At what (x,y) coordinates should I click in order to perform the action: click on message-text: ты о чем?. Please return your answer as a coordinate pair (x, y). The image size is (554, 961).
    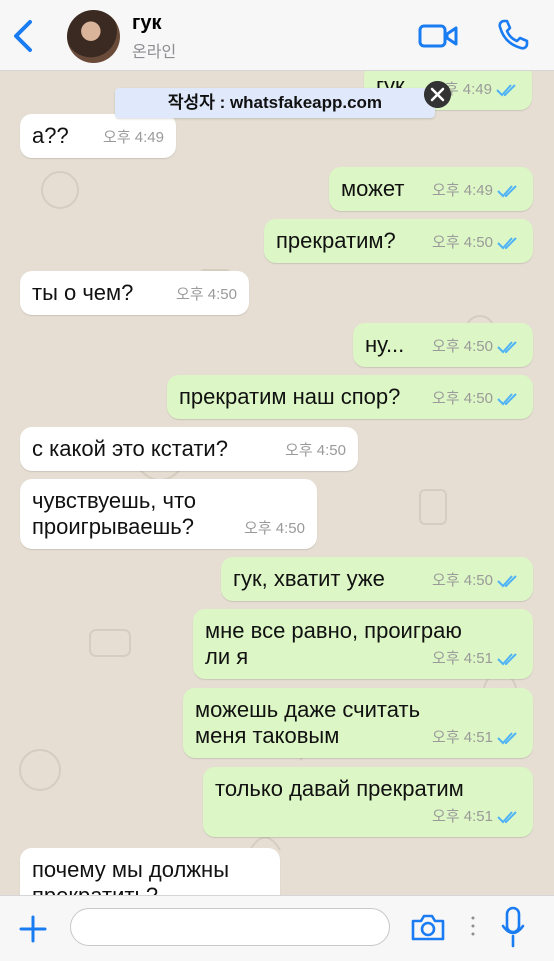
    Looking at the image, I should click on (83, 292).